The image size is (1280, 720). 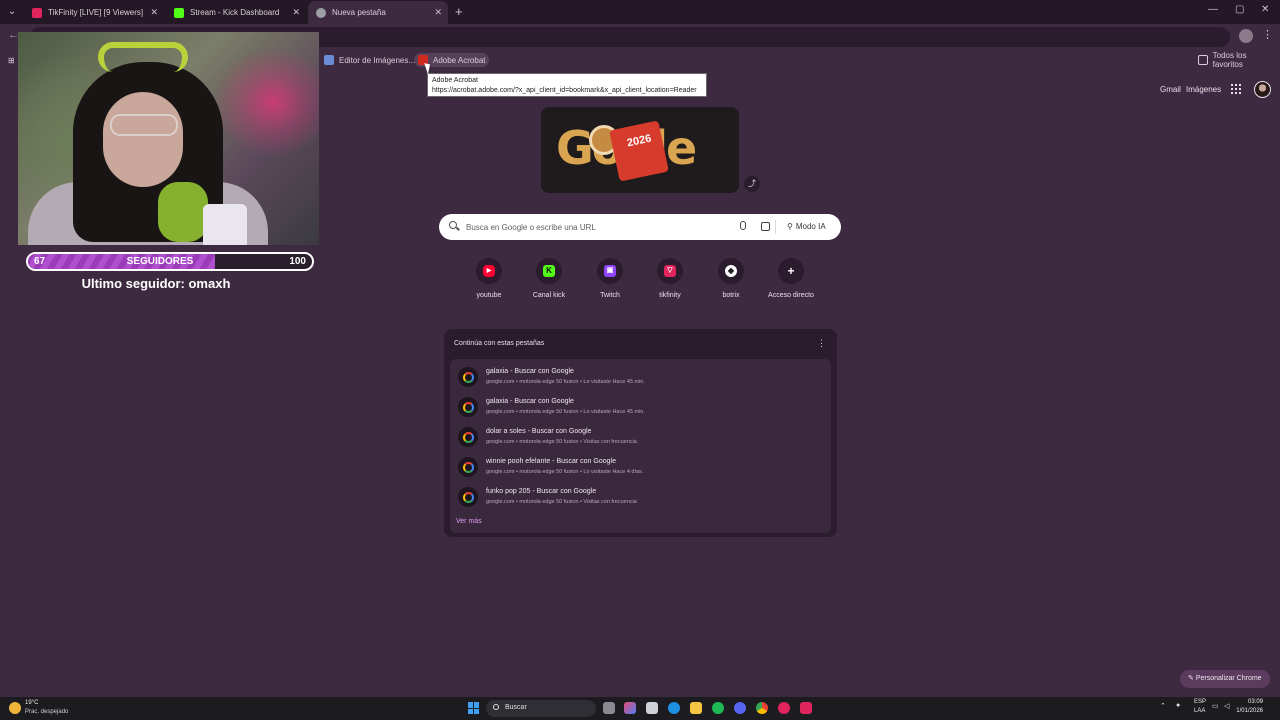 I want to click on folder-icon, so click(x=1203, y=60).